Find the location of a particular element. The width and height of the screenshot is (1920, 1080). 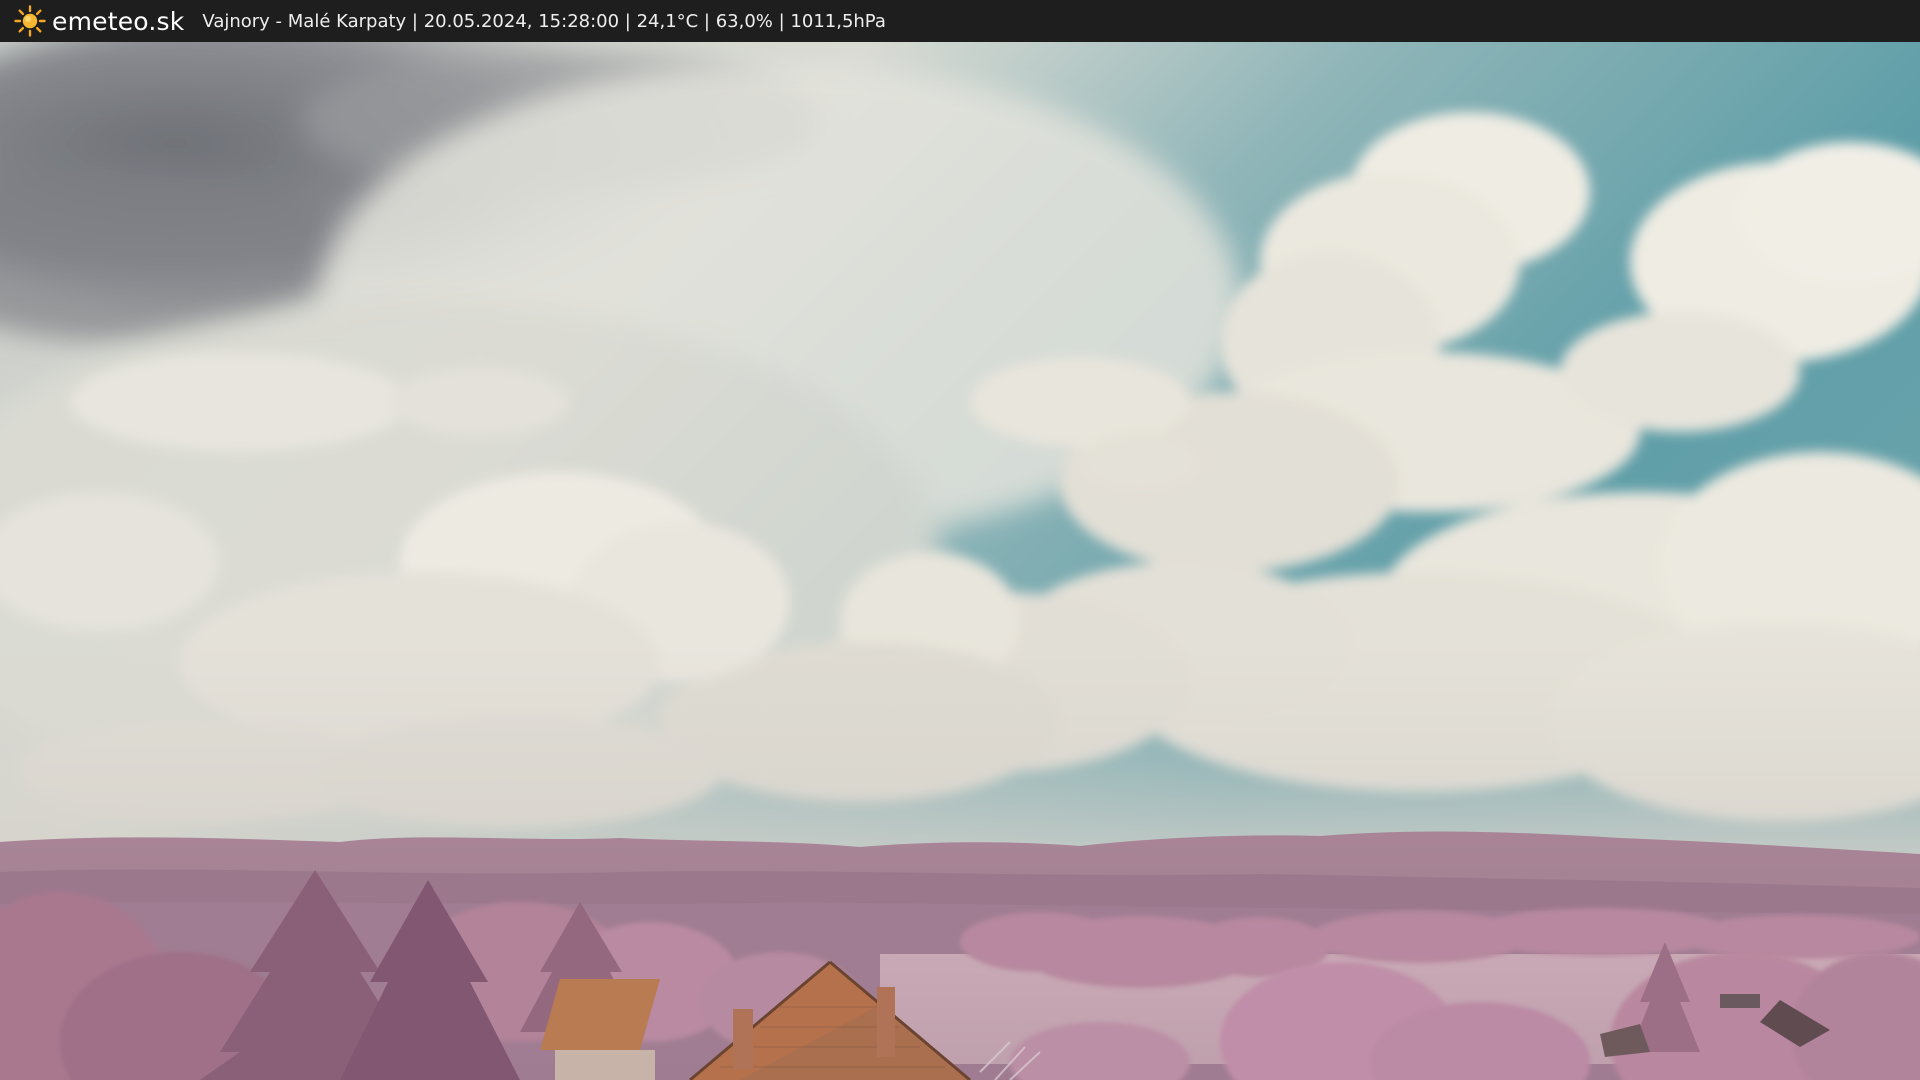

sun-icon is located at coordinates (30, 21).